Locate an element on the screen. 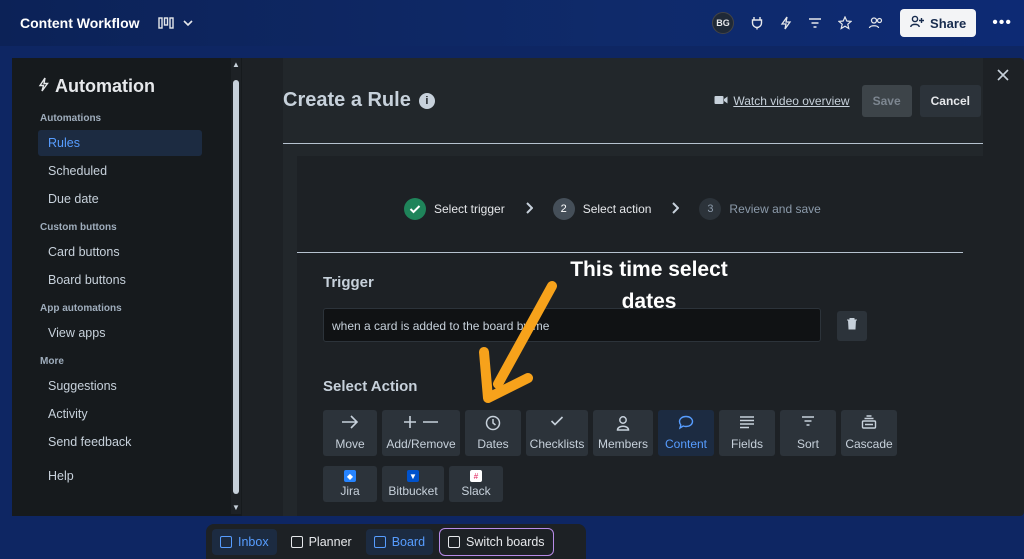 Image resolution: width=1024 pixels, height=559 pixels. check-icon is located at coordinates (557, 424).